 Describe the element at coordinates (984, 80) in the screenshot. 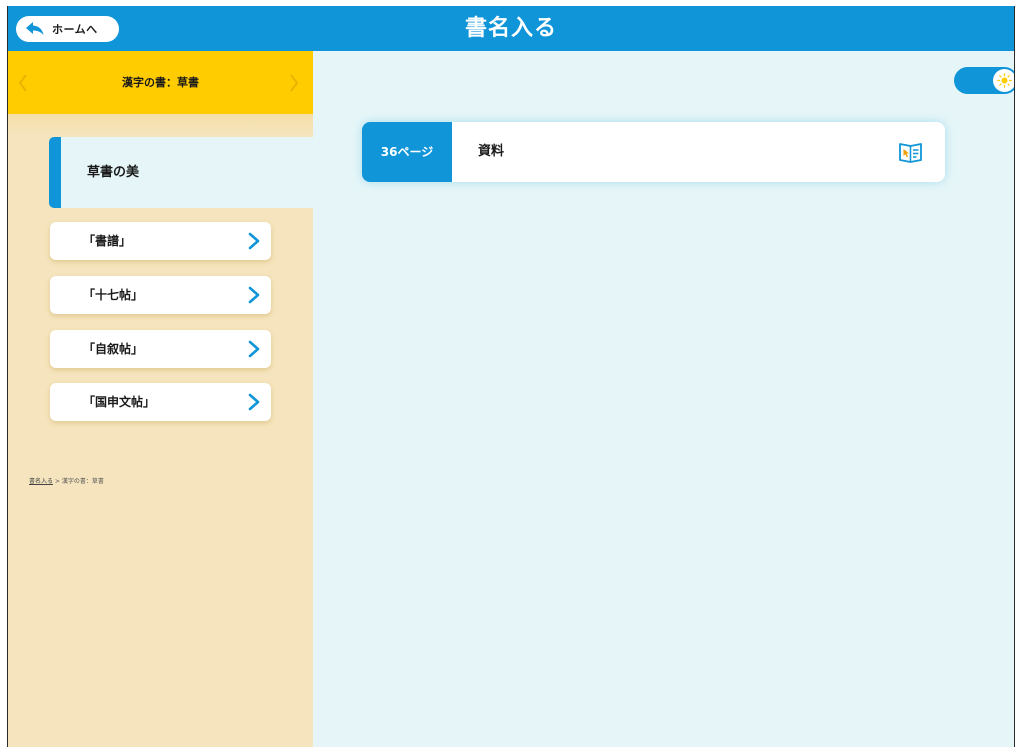

I see `theme-toggle` at that location.